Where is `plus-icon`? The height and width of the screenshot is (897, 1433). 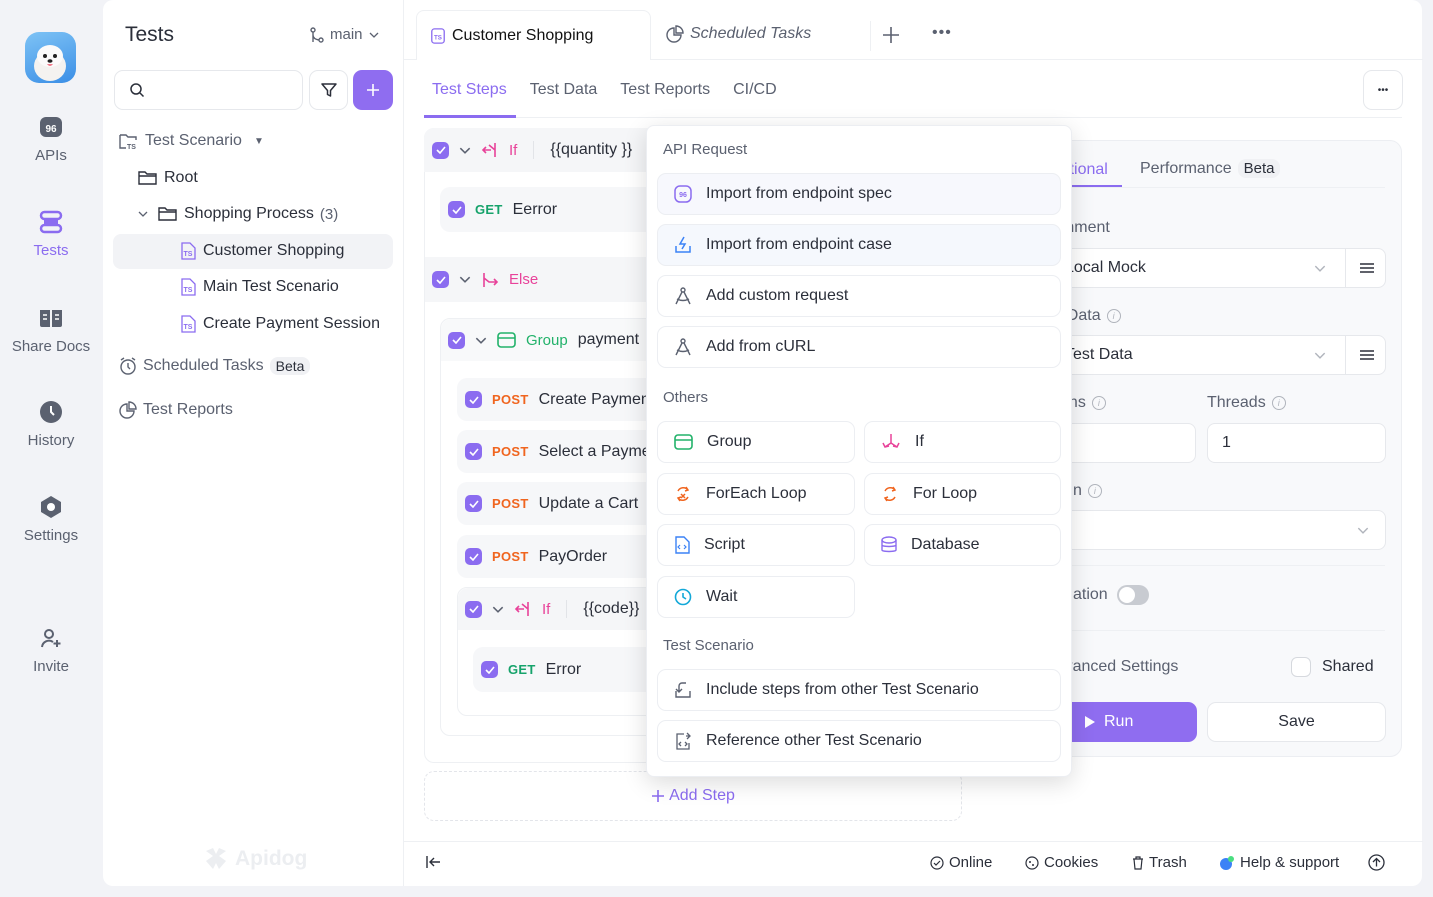
plus-icon is located at coordinates (891, 35).